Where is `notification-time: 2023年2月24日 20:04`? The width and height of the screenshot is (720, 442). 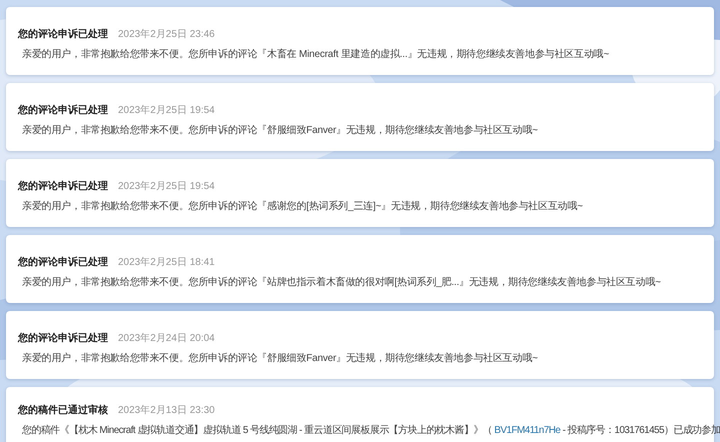
notification-time: 2023年2月24日 20:04 is located at coordinates (166, 338).